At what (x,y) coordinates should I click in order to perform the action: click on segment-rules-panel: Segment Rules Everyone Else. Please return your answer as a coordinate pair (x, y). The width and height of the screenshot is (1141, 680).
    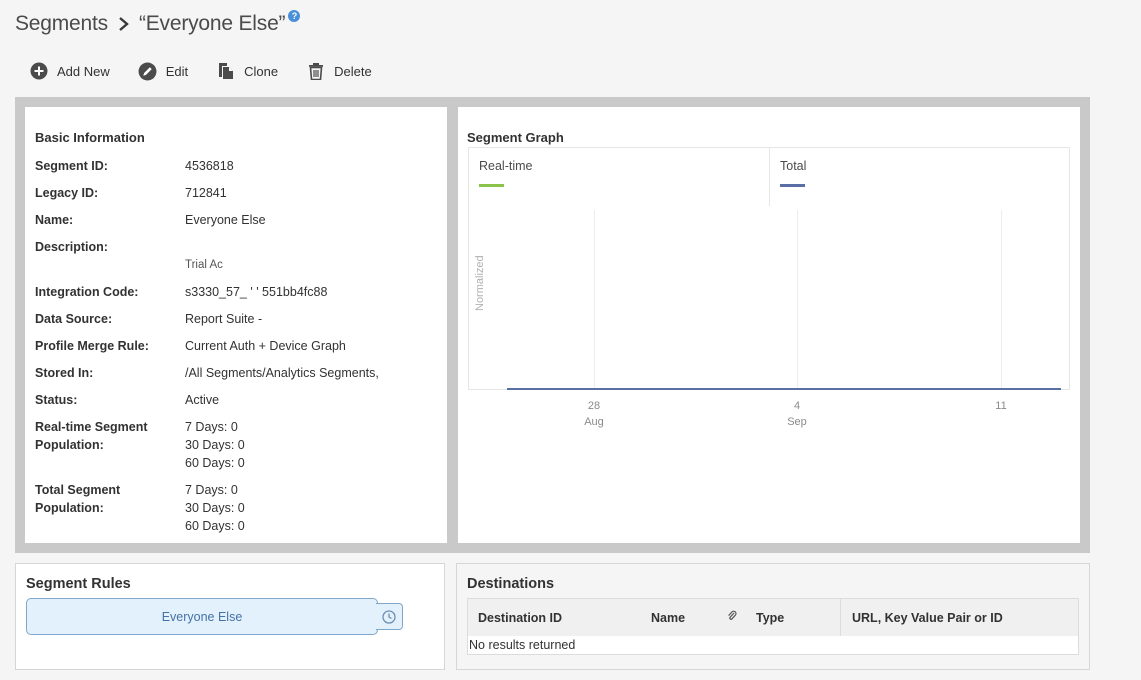
    Looking at the image, I should click on (230, 616).